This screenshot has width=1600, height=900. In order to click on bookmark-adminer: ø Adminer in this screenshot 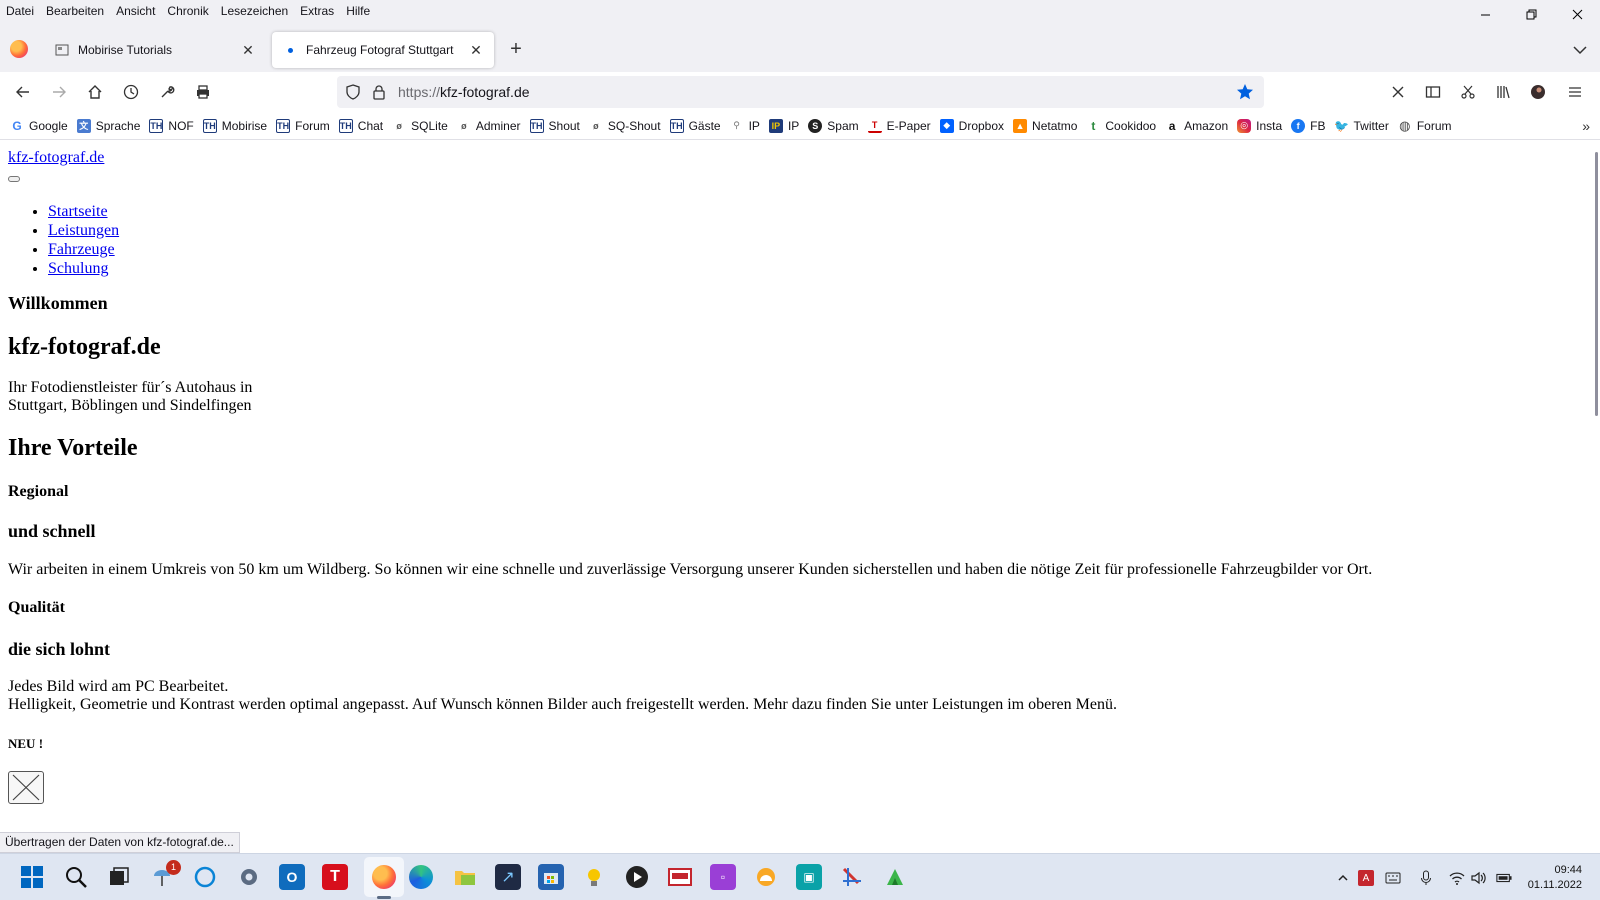, I will do `click(488, 126)`.